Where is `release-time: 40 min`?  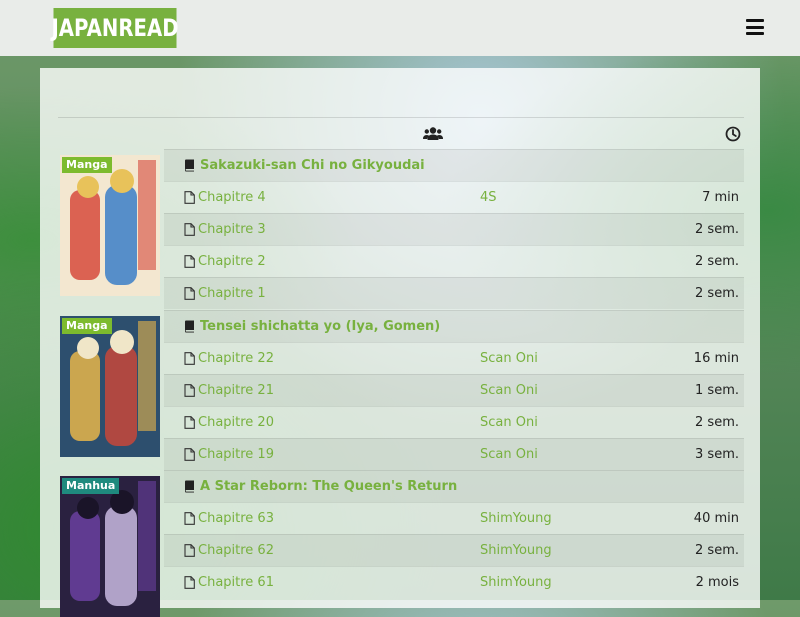
release-time: 40 min is located at coordinates (716, 518).